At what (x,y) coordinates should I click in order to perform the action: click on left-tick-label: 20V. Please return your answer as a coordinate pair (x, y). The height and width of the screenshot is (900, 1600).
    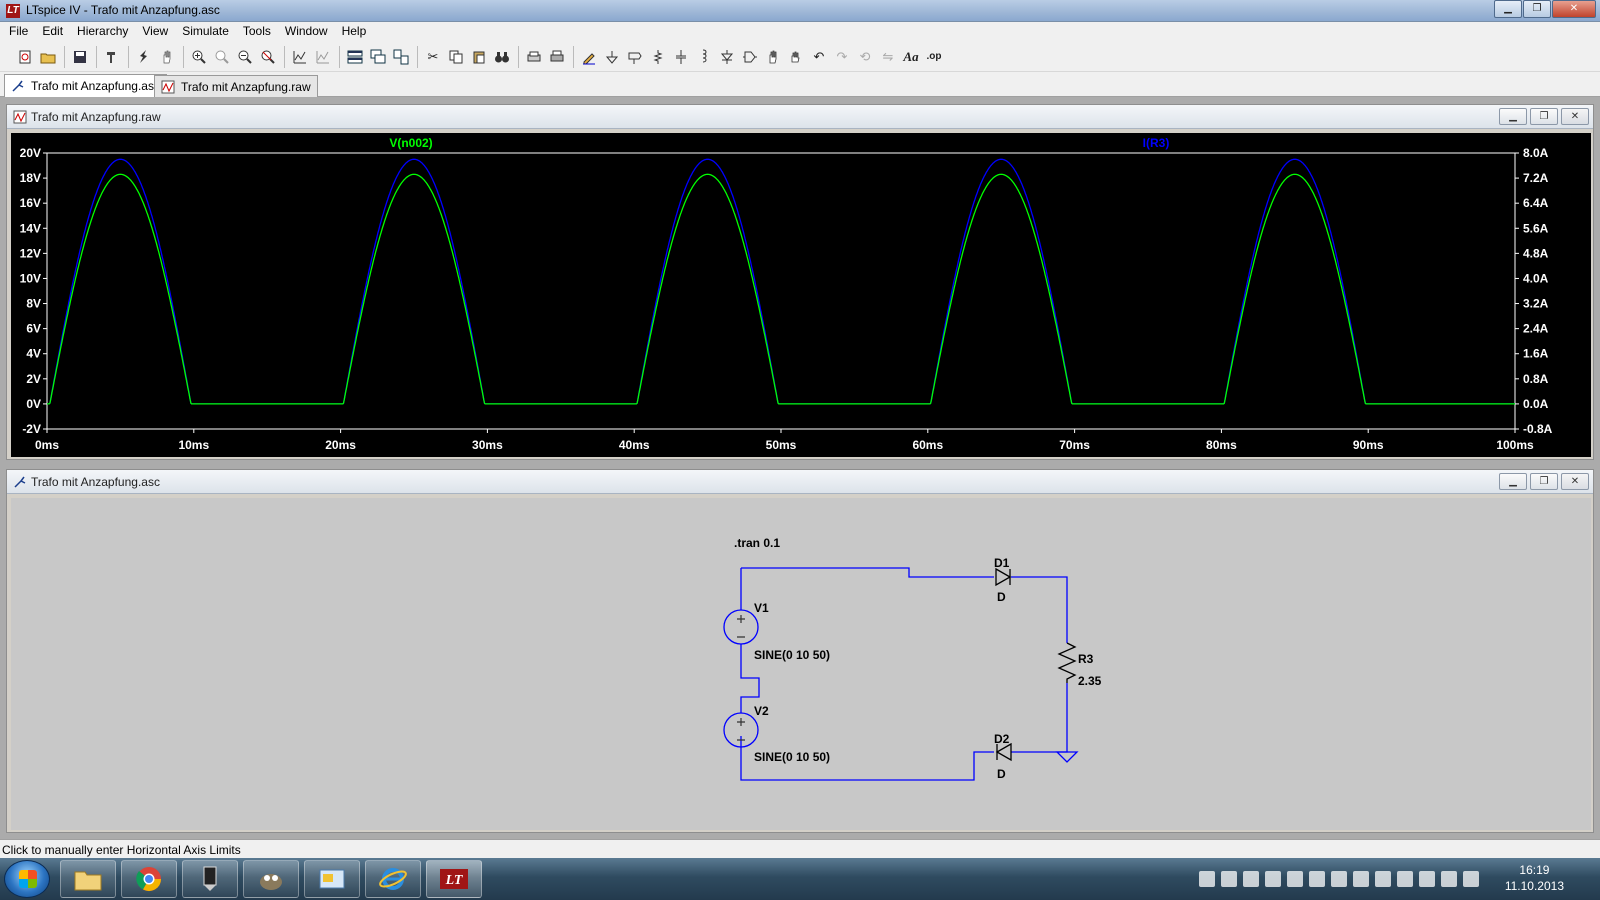
    Looking at the image, I should click on (30, 153).